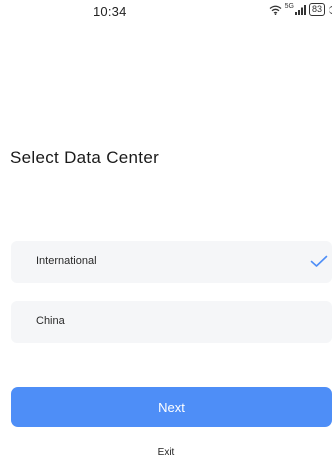  I want to click on option-china: China, so click(171, 322).